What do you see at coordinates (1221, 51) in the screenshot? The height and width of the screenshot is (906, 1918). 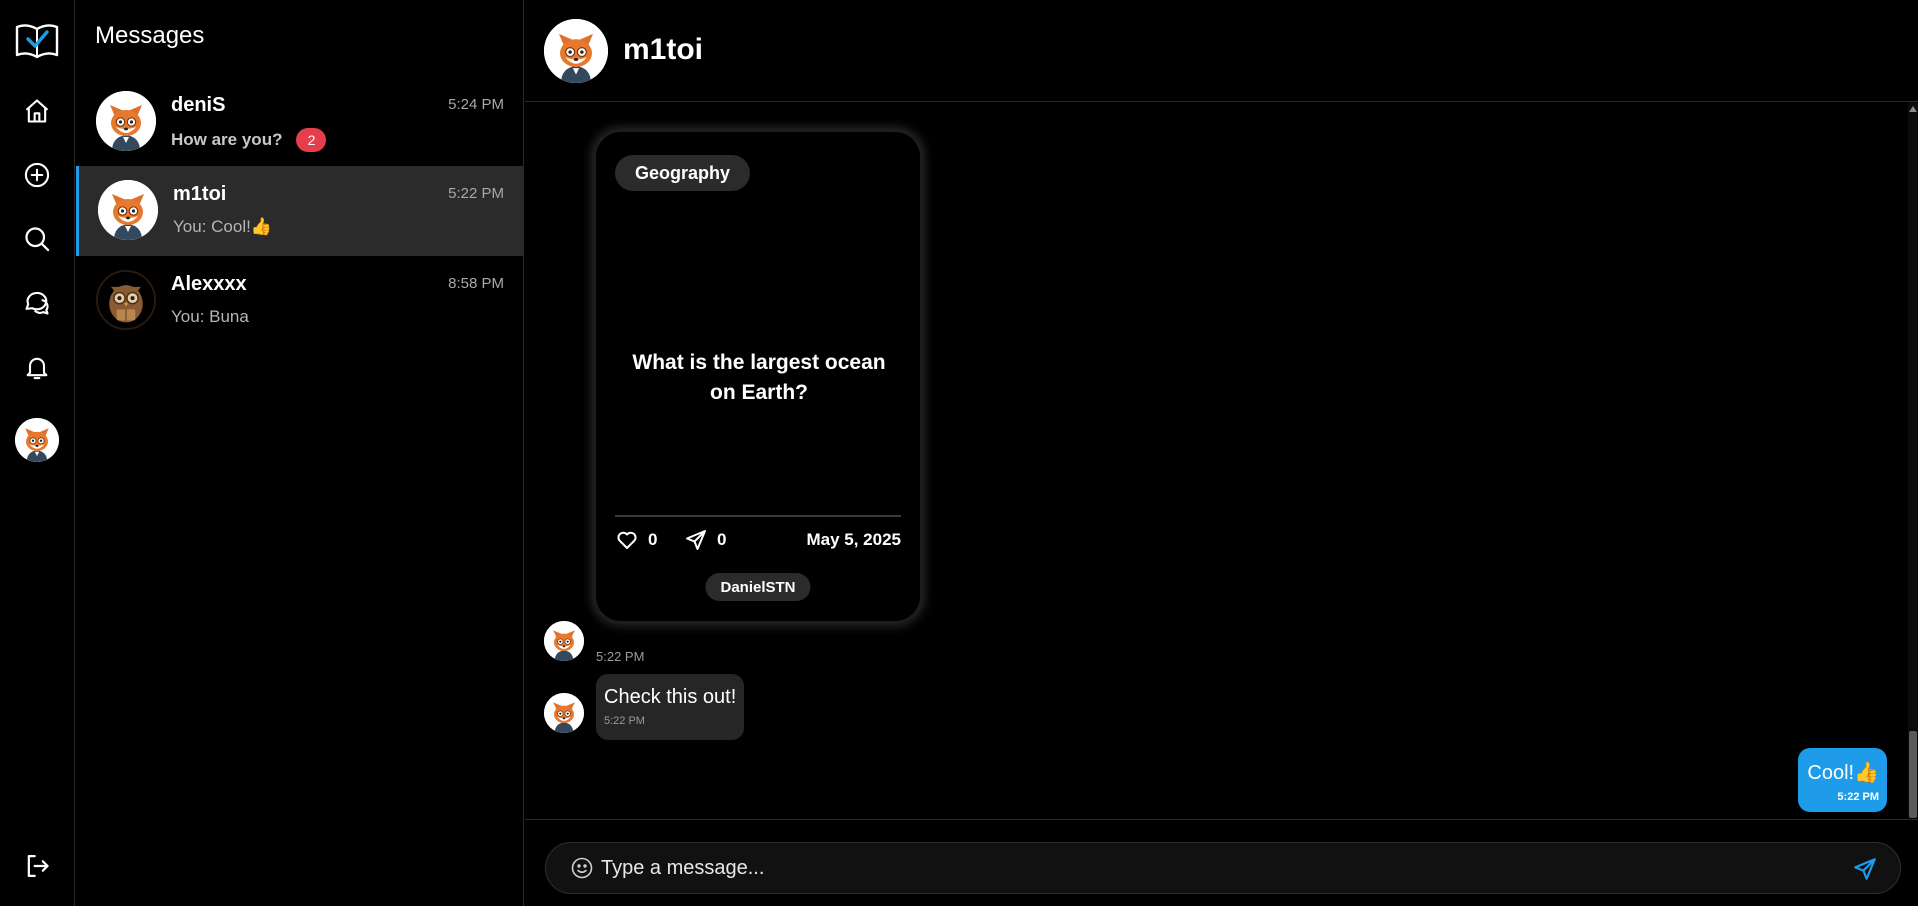 I see `chat-header: m1toi` at bounding box center [1221, 51].